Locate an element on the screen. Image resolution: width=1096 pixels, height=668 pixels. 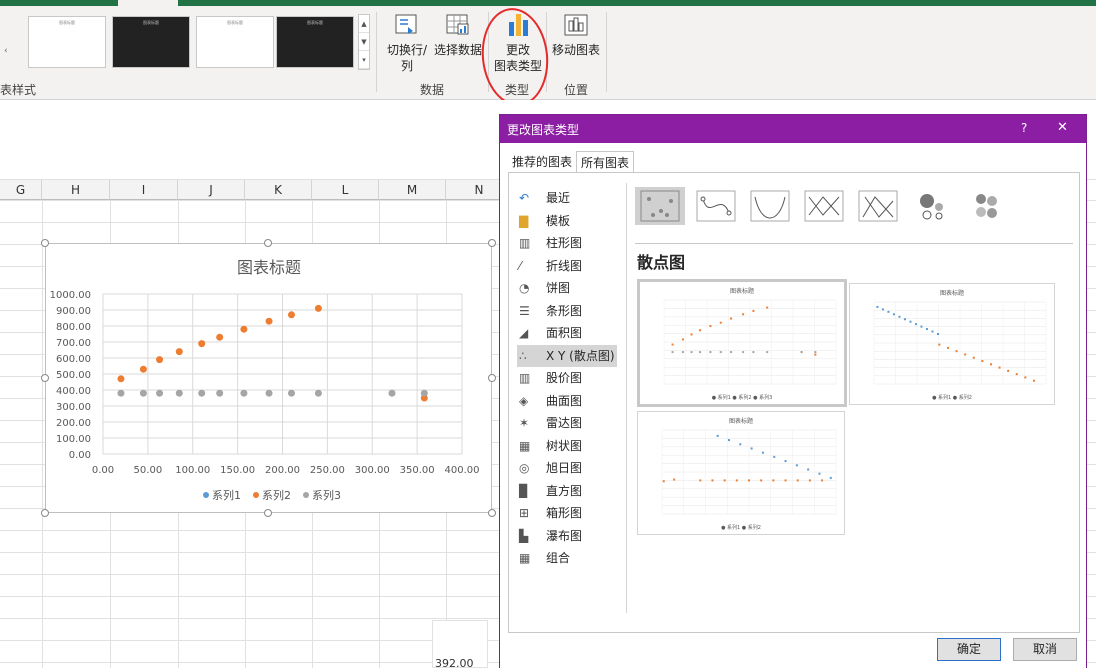
move-chart-button: 移动图表 is located at coordinates (576, 35).